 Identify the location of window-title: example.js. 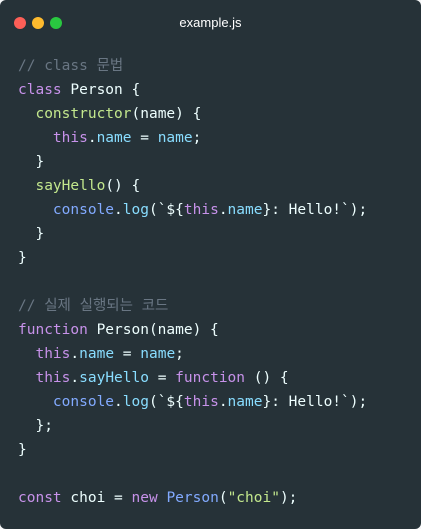
(210, 22).